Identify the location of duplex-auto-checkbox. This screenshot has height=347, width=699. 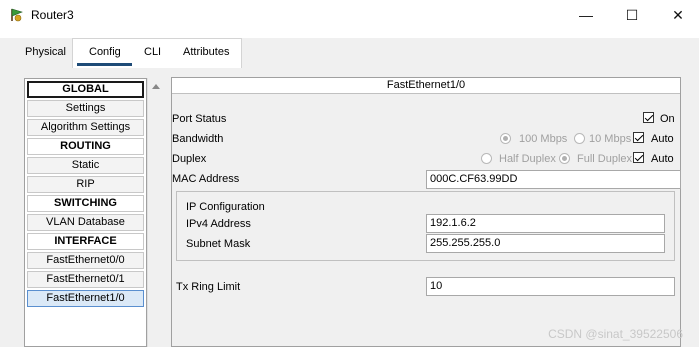
(638, 157).